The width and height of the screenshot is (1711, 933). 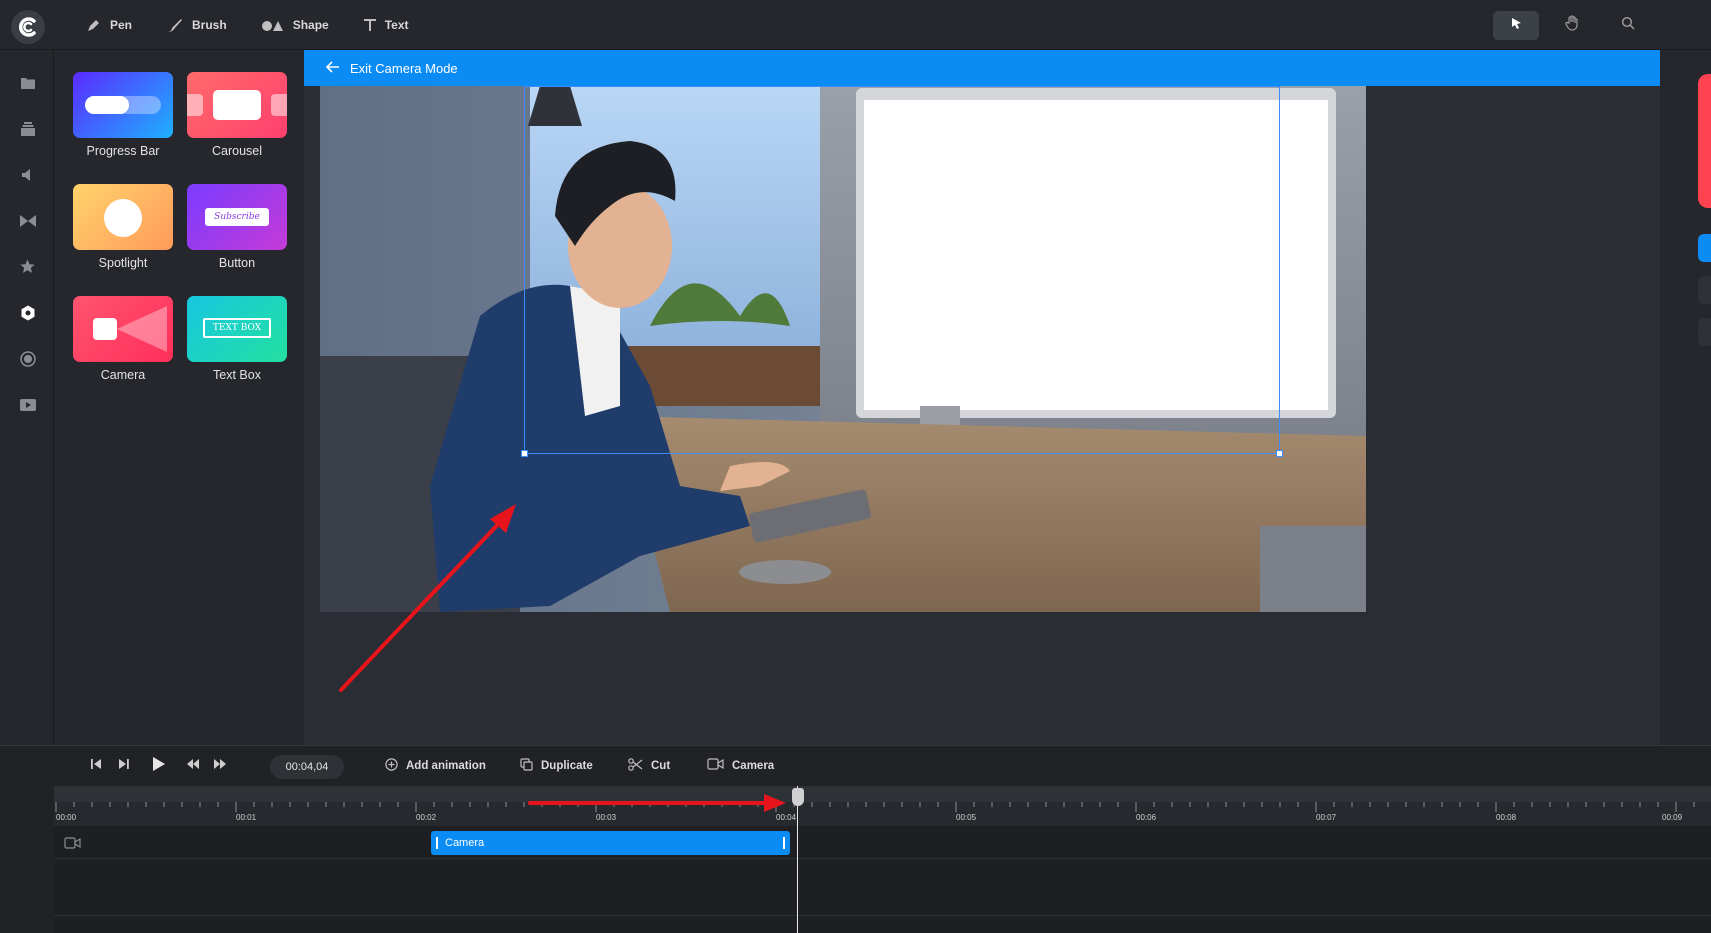 I want to click on brush-tool: Brush, so click(x=196, y=25).